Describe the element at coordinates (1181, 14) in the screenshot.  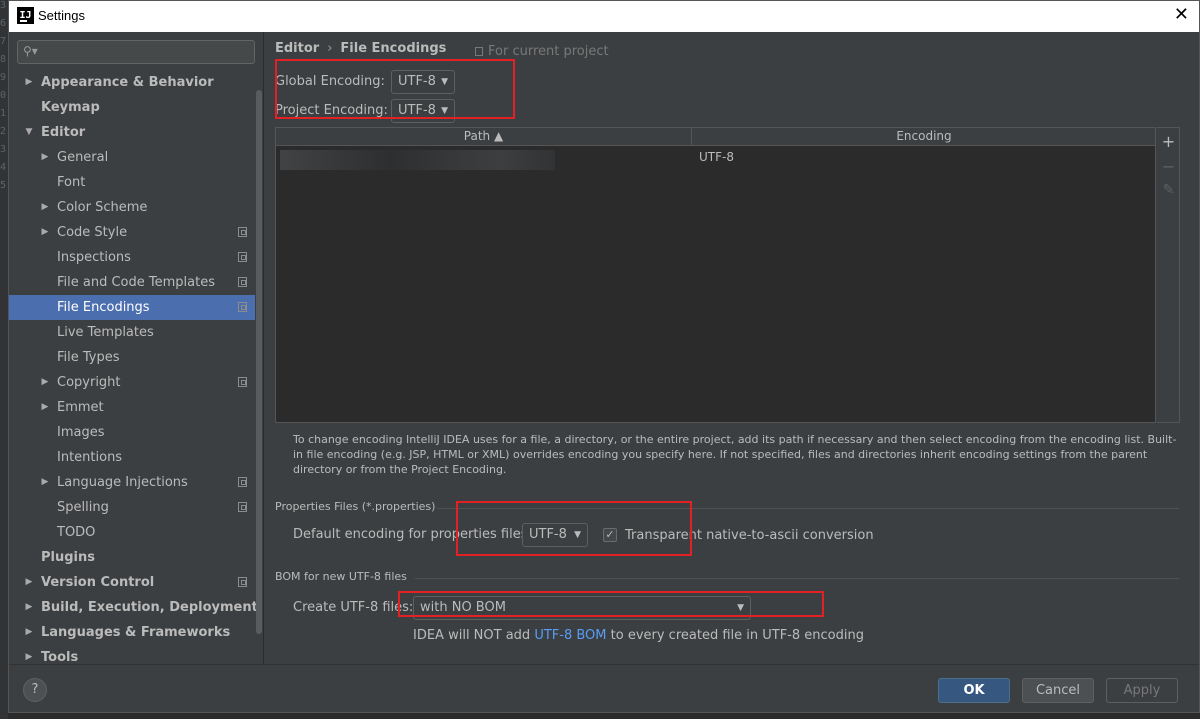
I see `close-icon: ✕` at that location.